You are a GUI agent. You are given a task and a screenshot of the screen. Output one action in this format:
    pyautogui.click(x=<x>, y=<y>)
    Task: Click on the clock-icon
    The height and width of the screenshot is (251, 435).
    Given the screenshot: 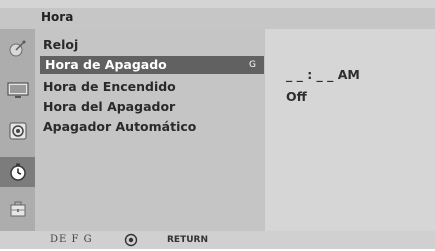 What is the action you would take?
    pyautogui.click(x=18, y=172)
    